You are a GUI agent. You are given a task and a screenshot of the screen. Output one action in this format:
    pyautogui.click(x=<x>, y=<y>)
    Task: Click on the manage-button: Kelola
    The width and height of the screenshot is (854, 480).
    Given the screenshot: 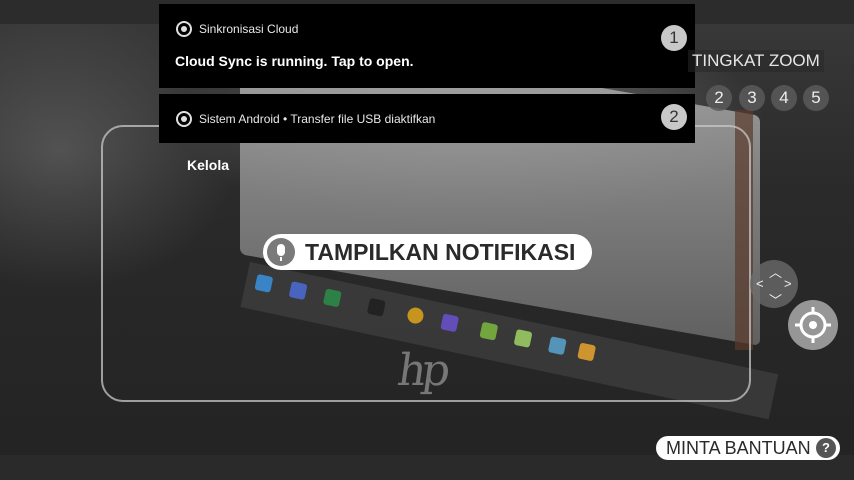 What is the action you would take?
    pyautogui.click(x=208, y=165)
    